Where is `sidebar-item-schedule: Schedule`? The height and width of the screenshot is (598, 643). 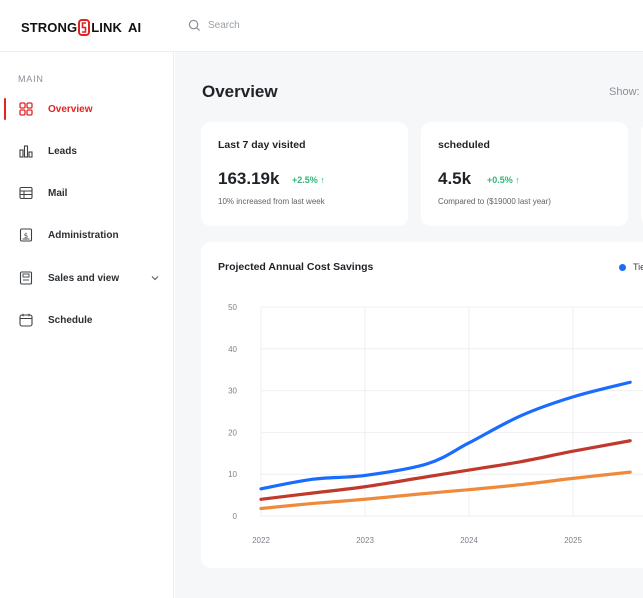 sidebar-item-schedule: Schedule is located at coordinates (87, 320).